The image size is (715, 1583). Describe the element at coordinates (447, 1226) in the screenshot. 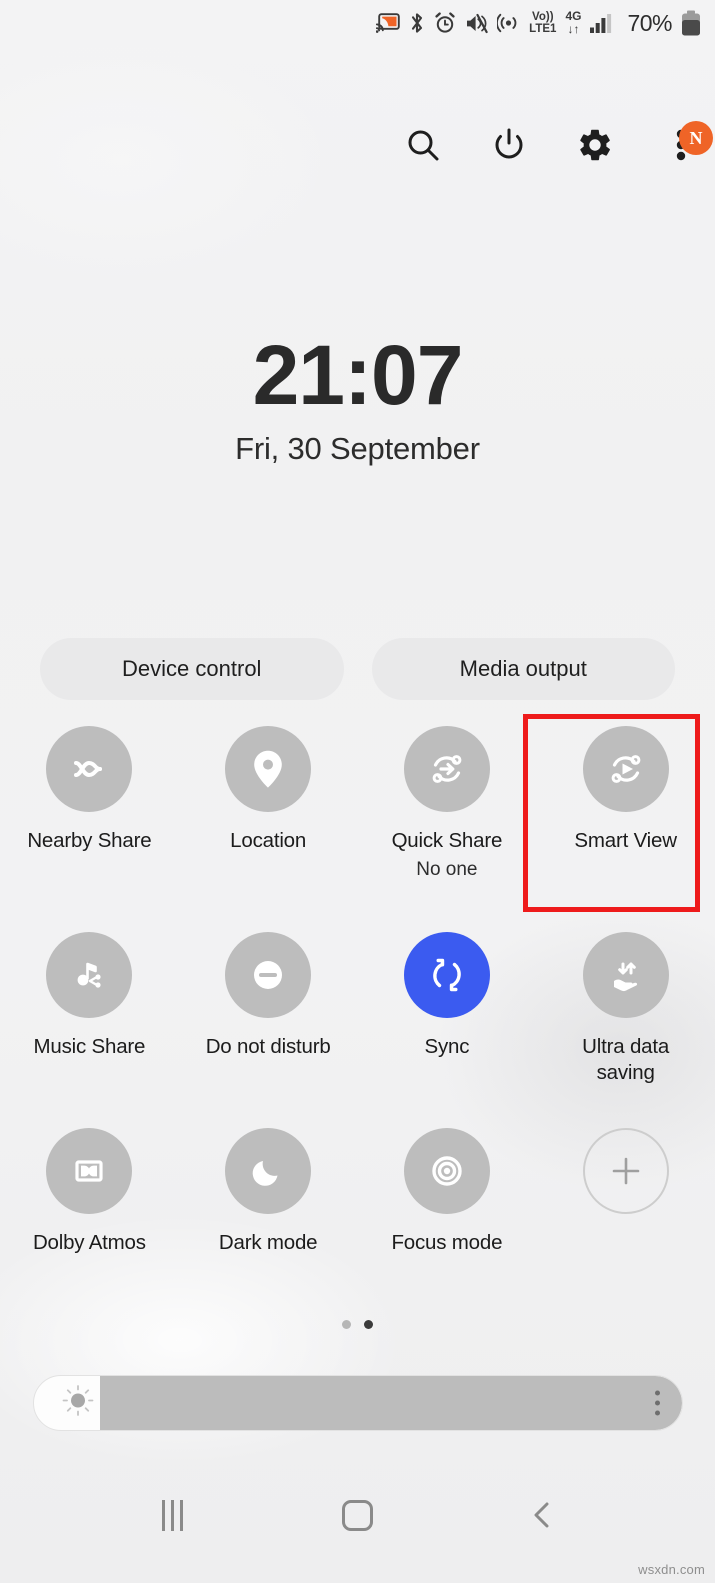

I see `toggle-focus-mode: Focus mode` at that location.